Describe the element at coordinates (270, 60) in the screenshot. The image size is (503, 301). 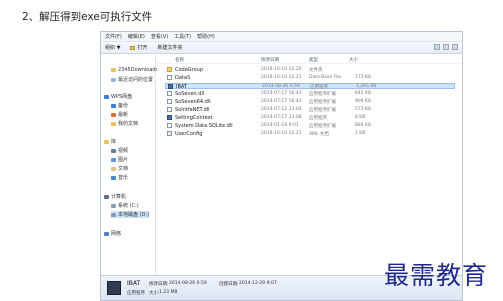
I see `column-date: 修改日期` at that location.